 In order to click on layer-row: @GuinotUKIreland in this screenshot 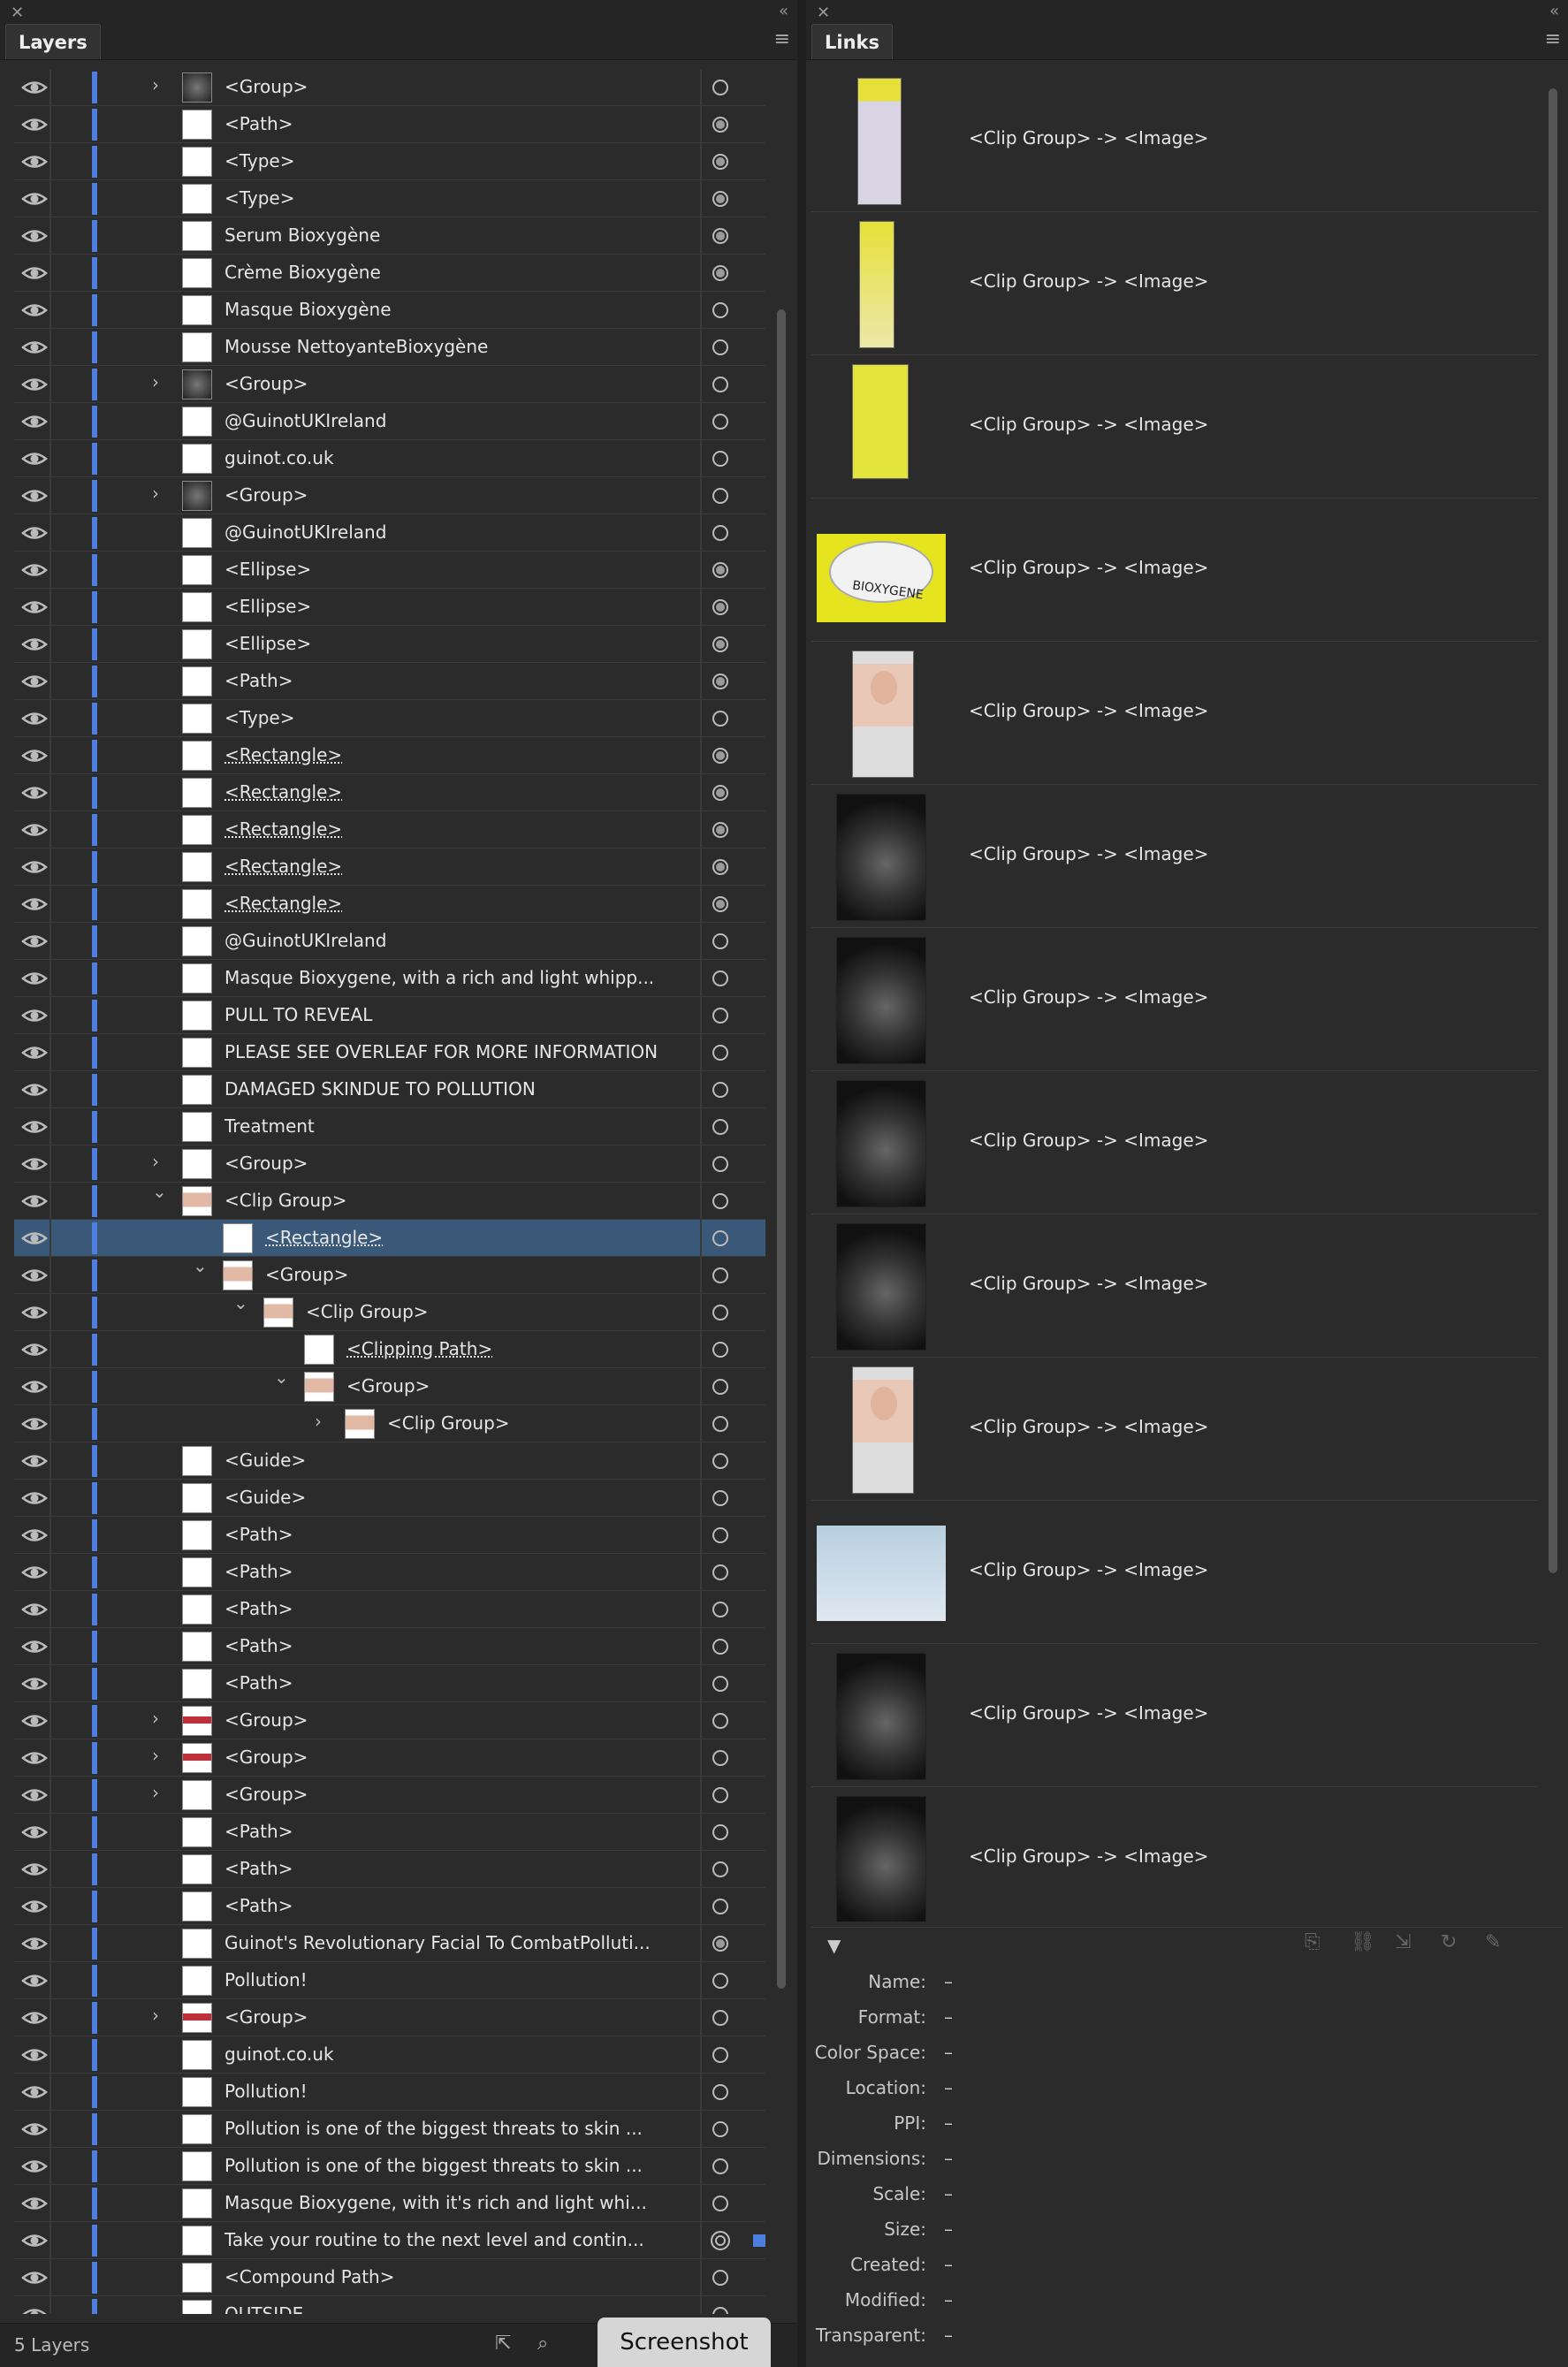, I will do `click(390, 941)`.